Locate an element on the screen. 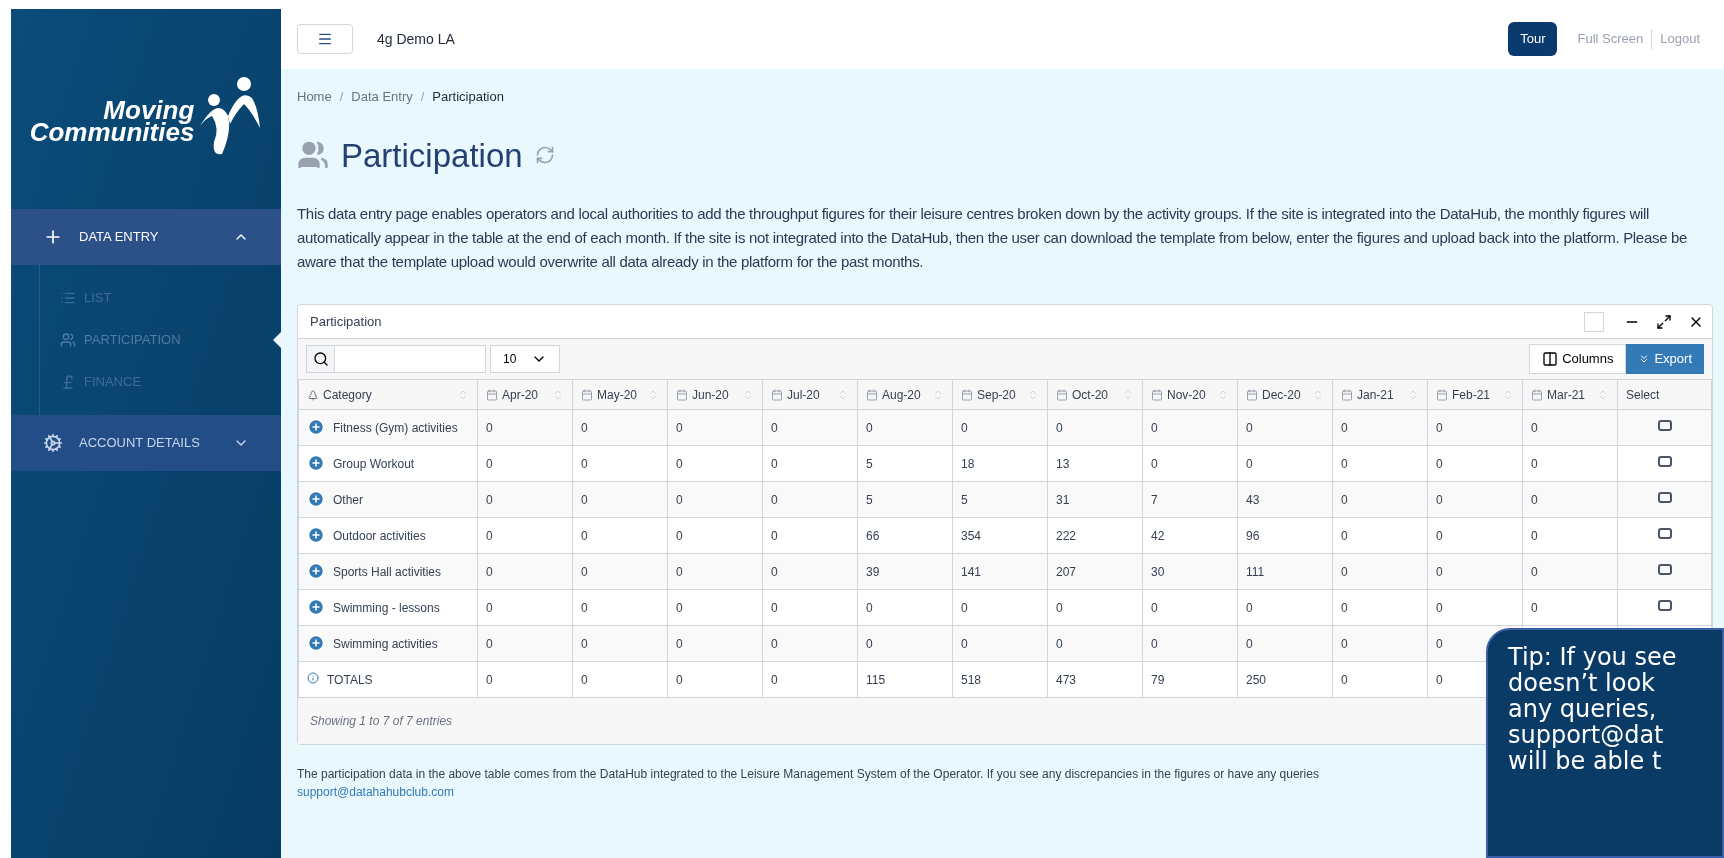  users-icon is located at coordinates (68, 340).